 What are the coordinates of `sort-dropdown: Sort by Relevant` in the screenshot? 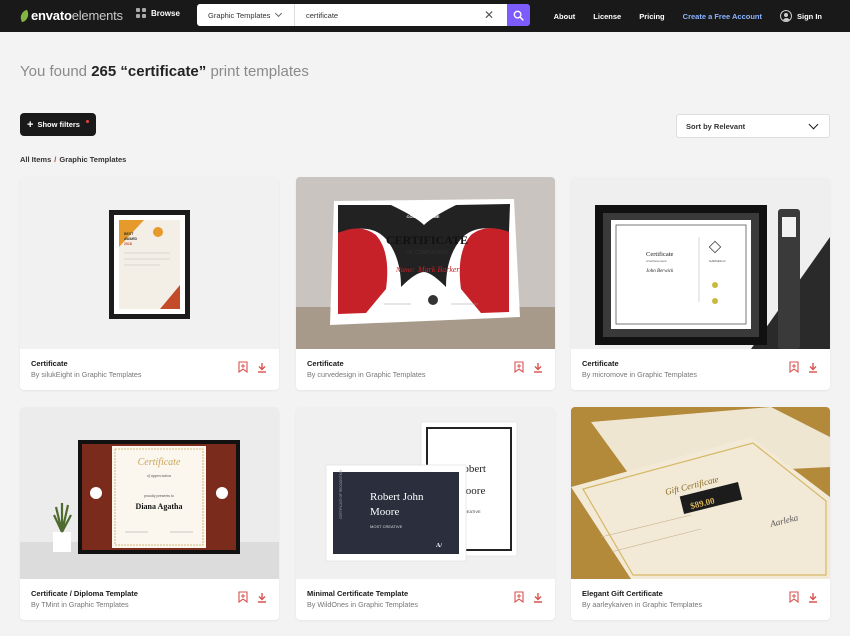 It's located at (753, 126).